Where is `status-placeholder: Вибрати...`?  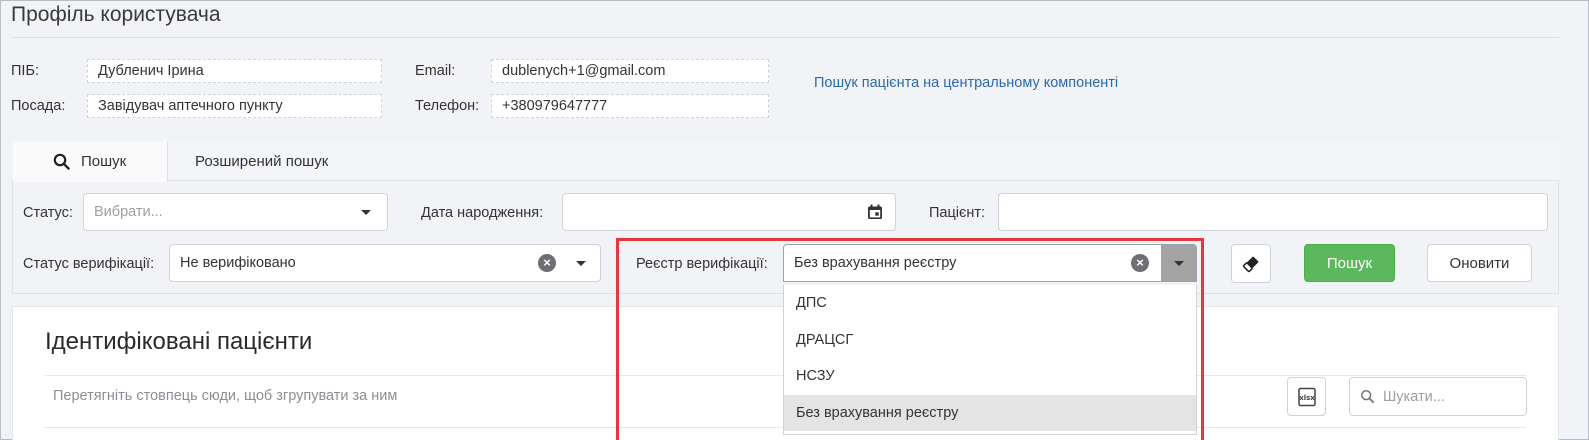 status-placeholder: Вибрати... is located at coordinates (128, 212).